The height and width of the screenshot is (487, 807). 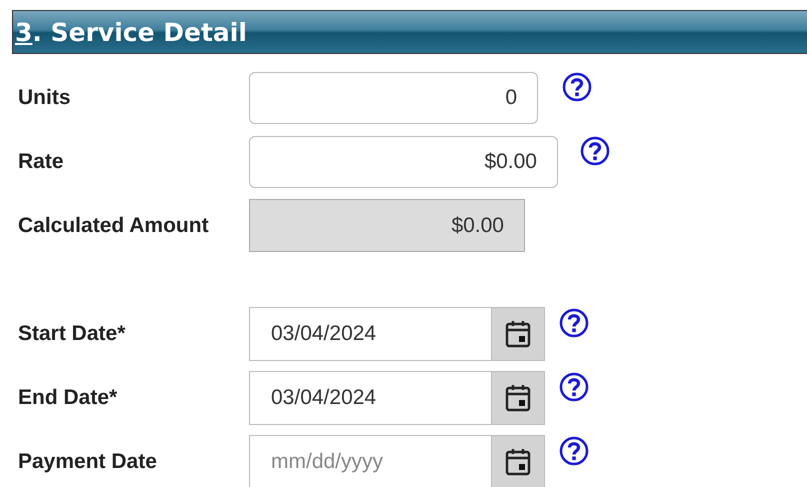 I want to click on field-label: Rate, so click(x=41, y=162).